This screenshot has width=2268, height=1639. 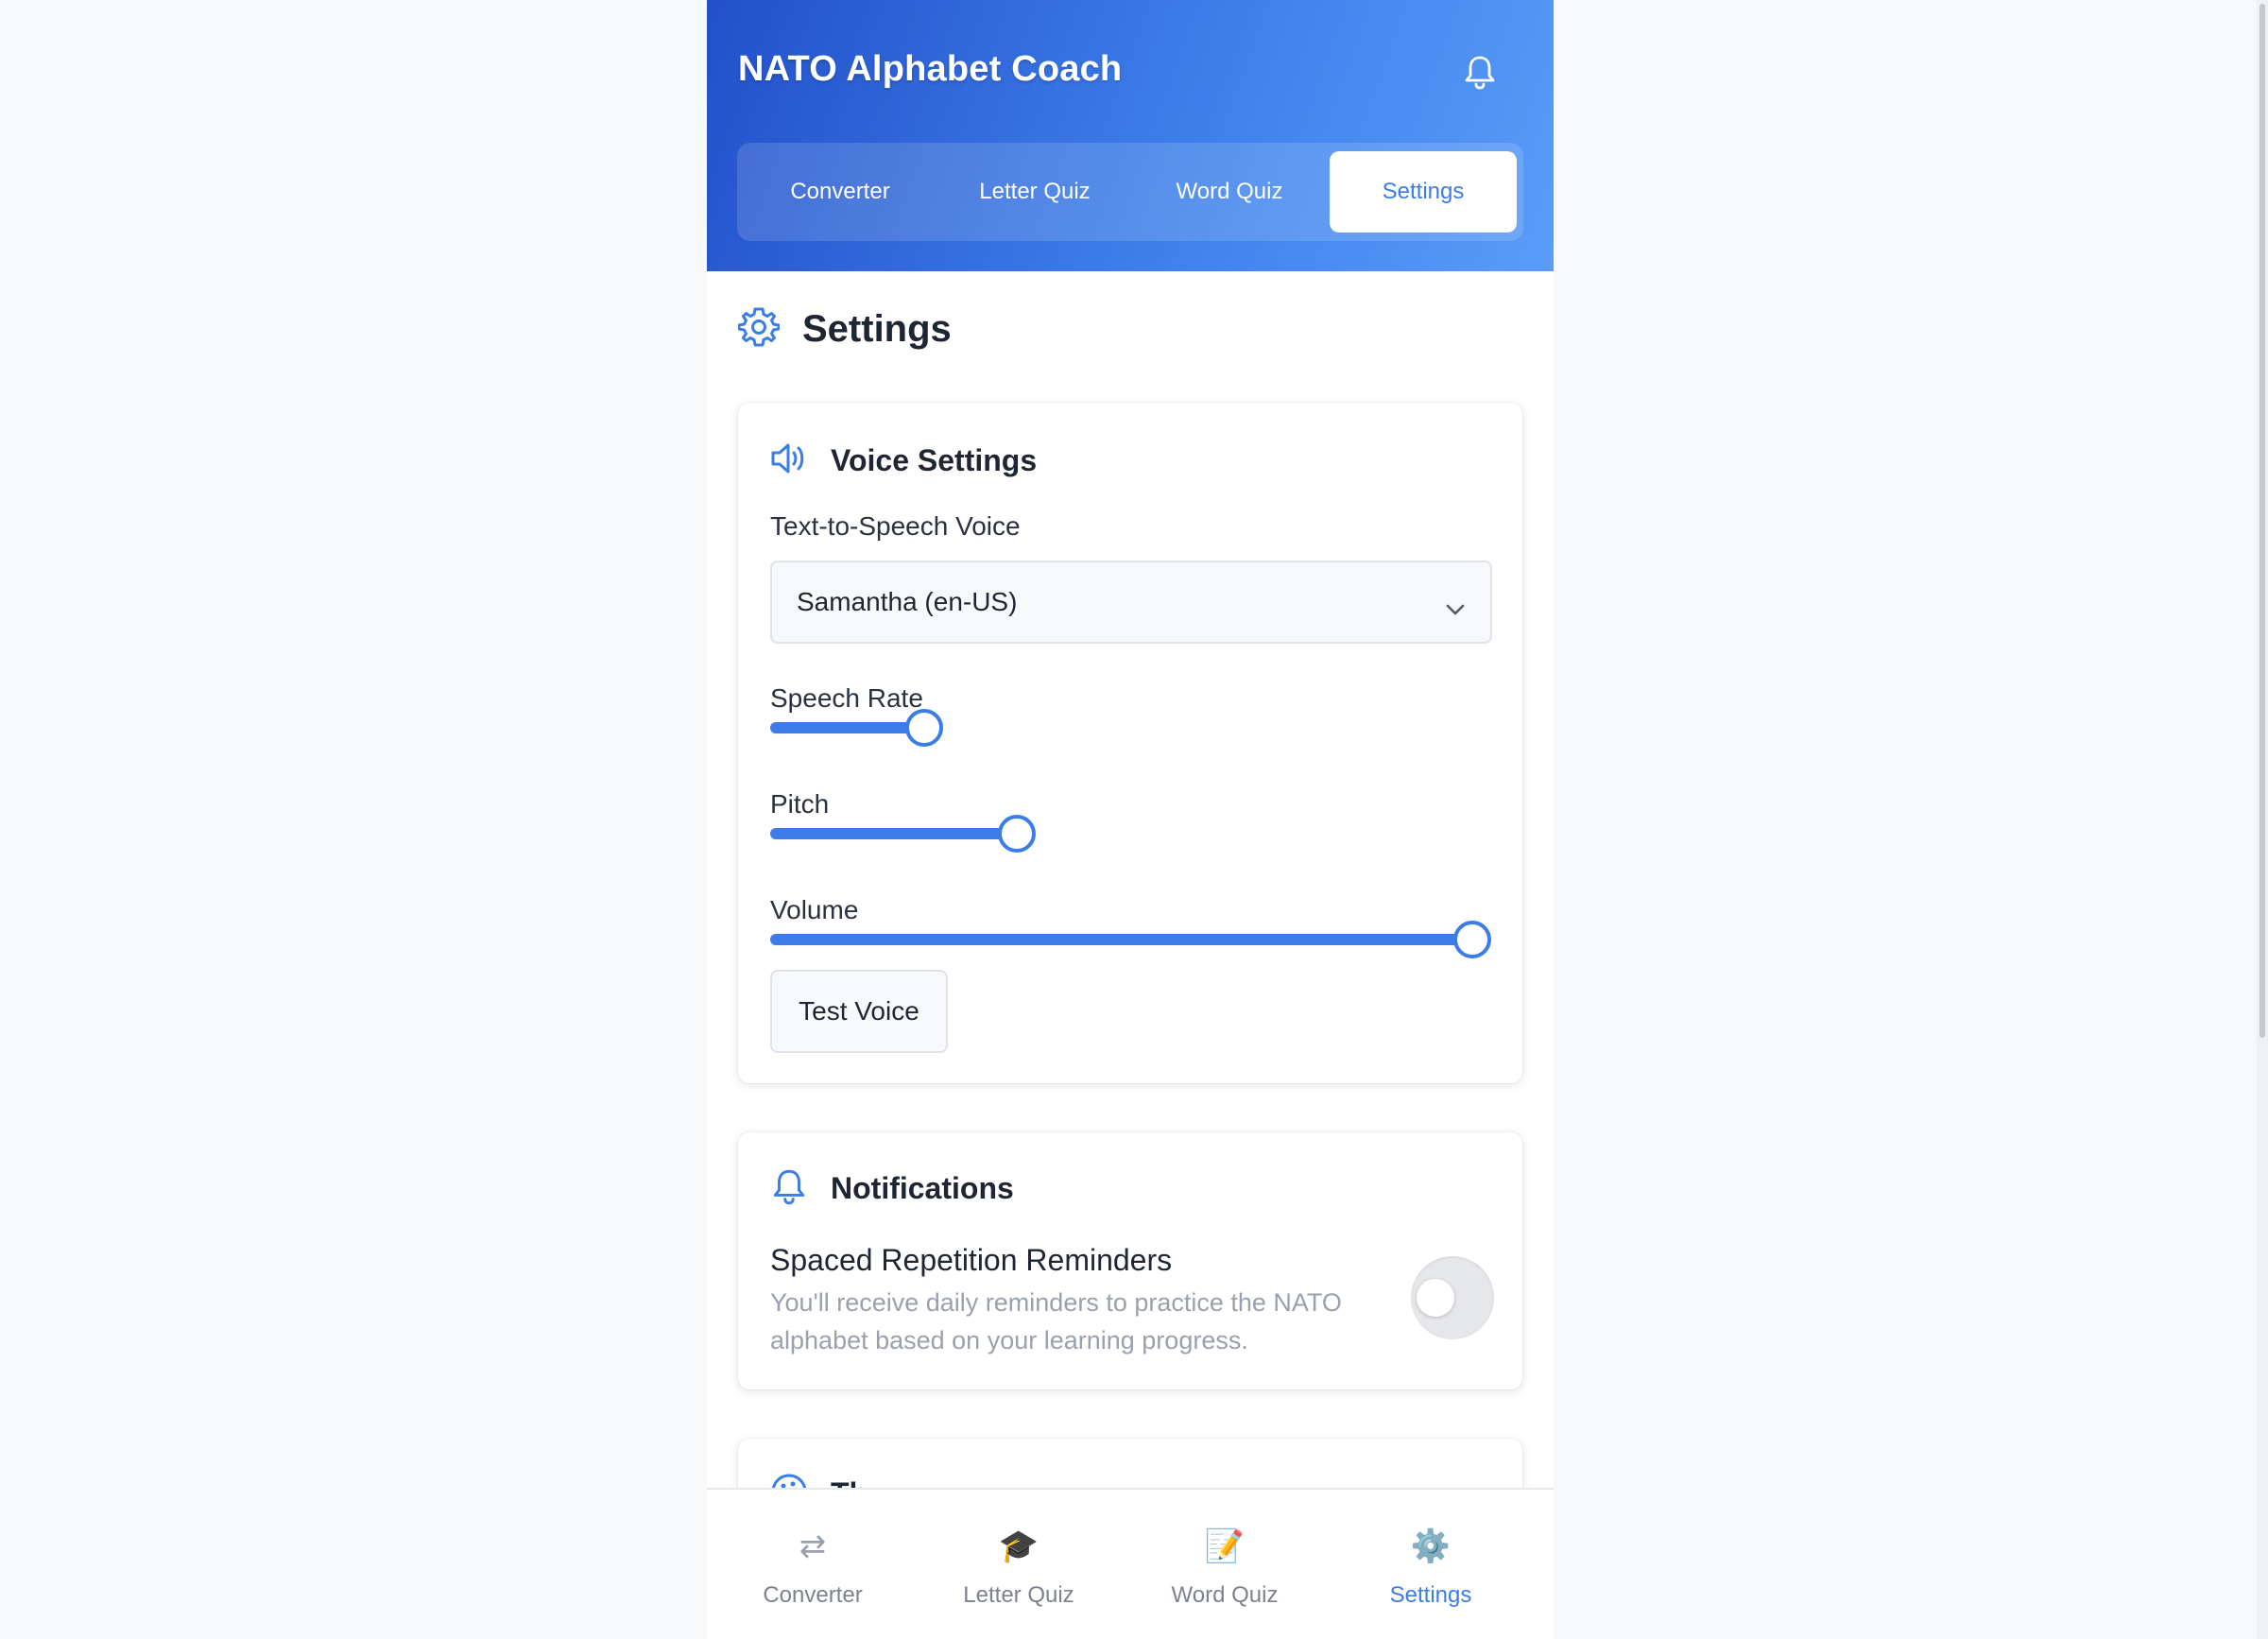 What do you see at coordinates (813, 1595) in the screenshot?
I see `bottom-nav-label: Converter` at bounding box center [813, 1595].